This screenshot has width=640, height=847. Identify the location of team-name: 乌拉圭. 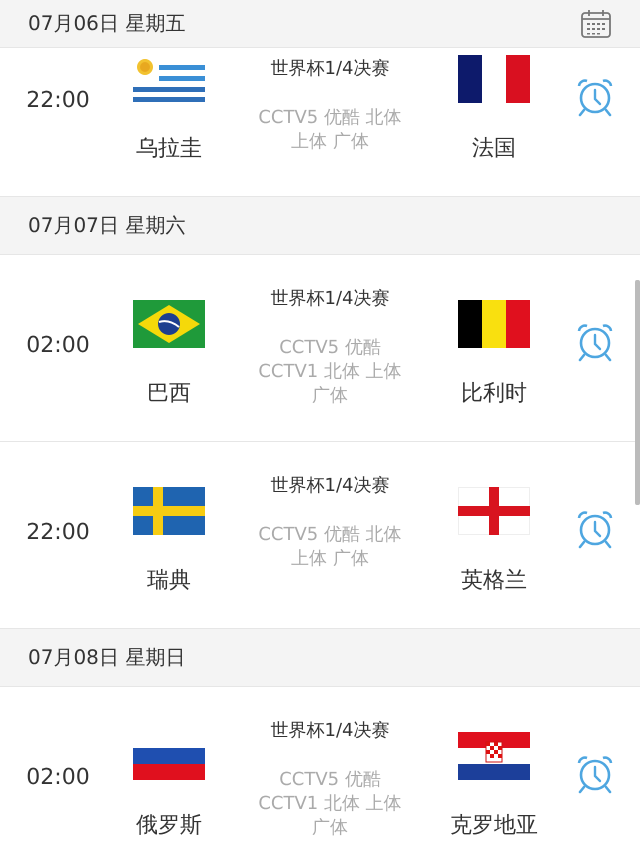
(169, 149).